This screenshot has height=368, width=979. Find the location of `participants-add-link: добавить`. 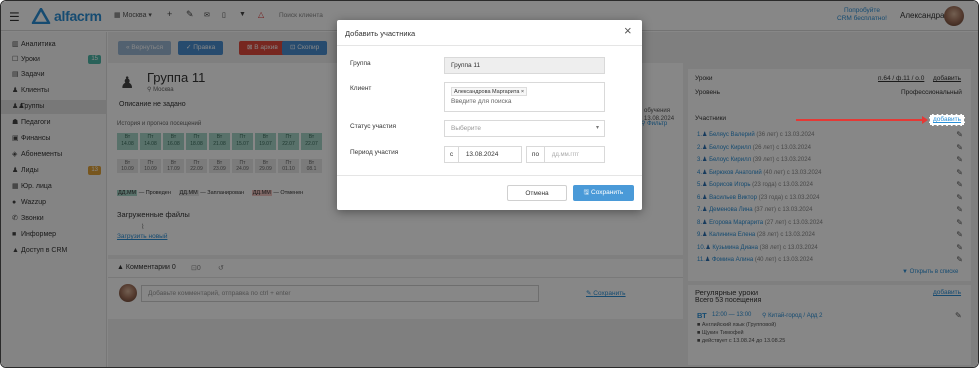

participants-add-link: добавить is located at coordinates (947, 119).